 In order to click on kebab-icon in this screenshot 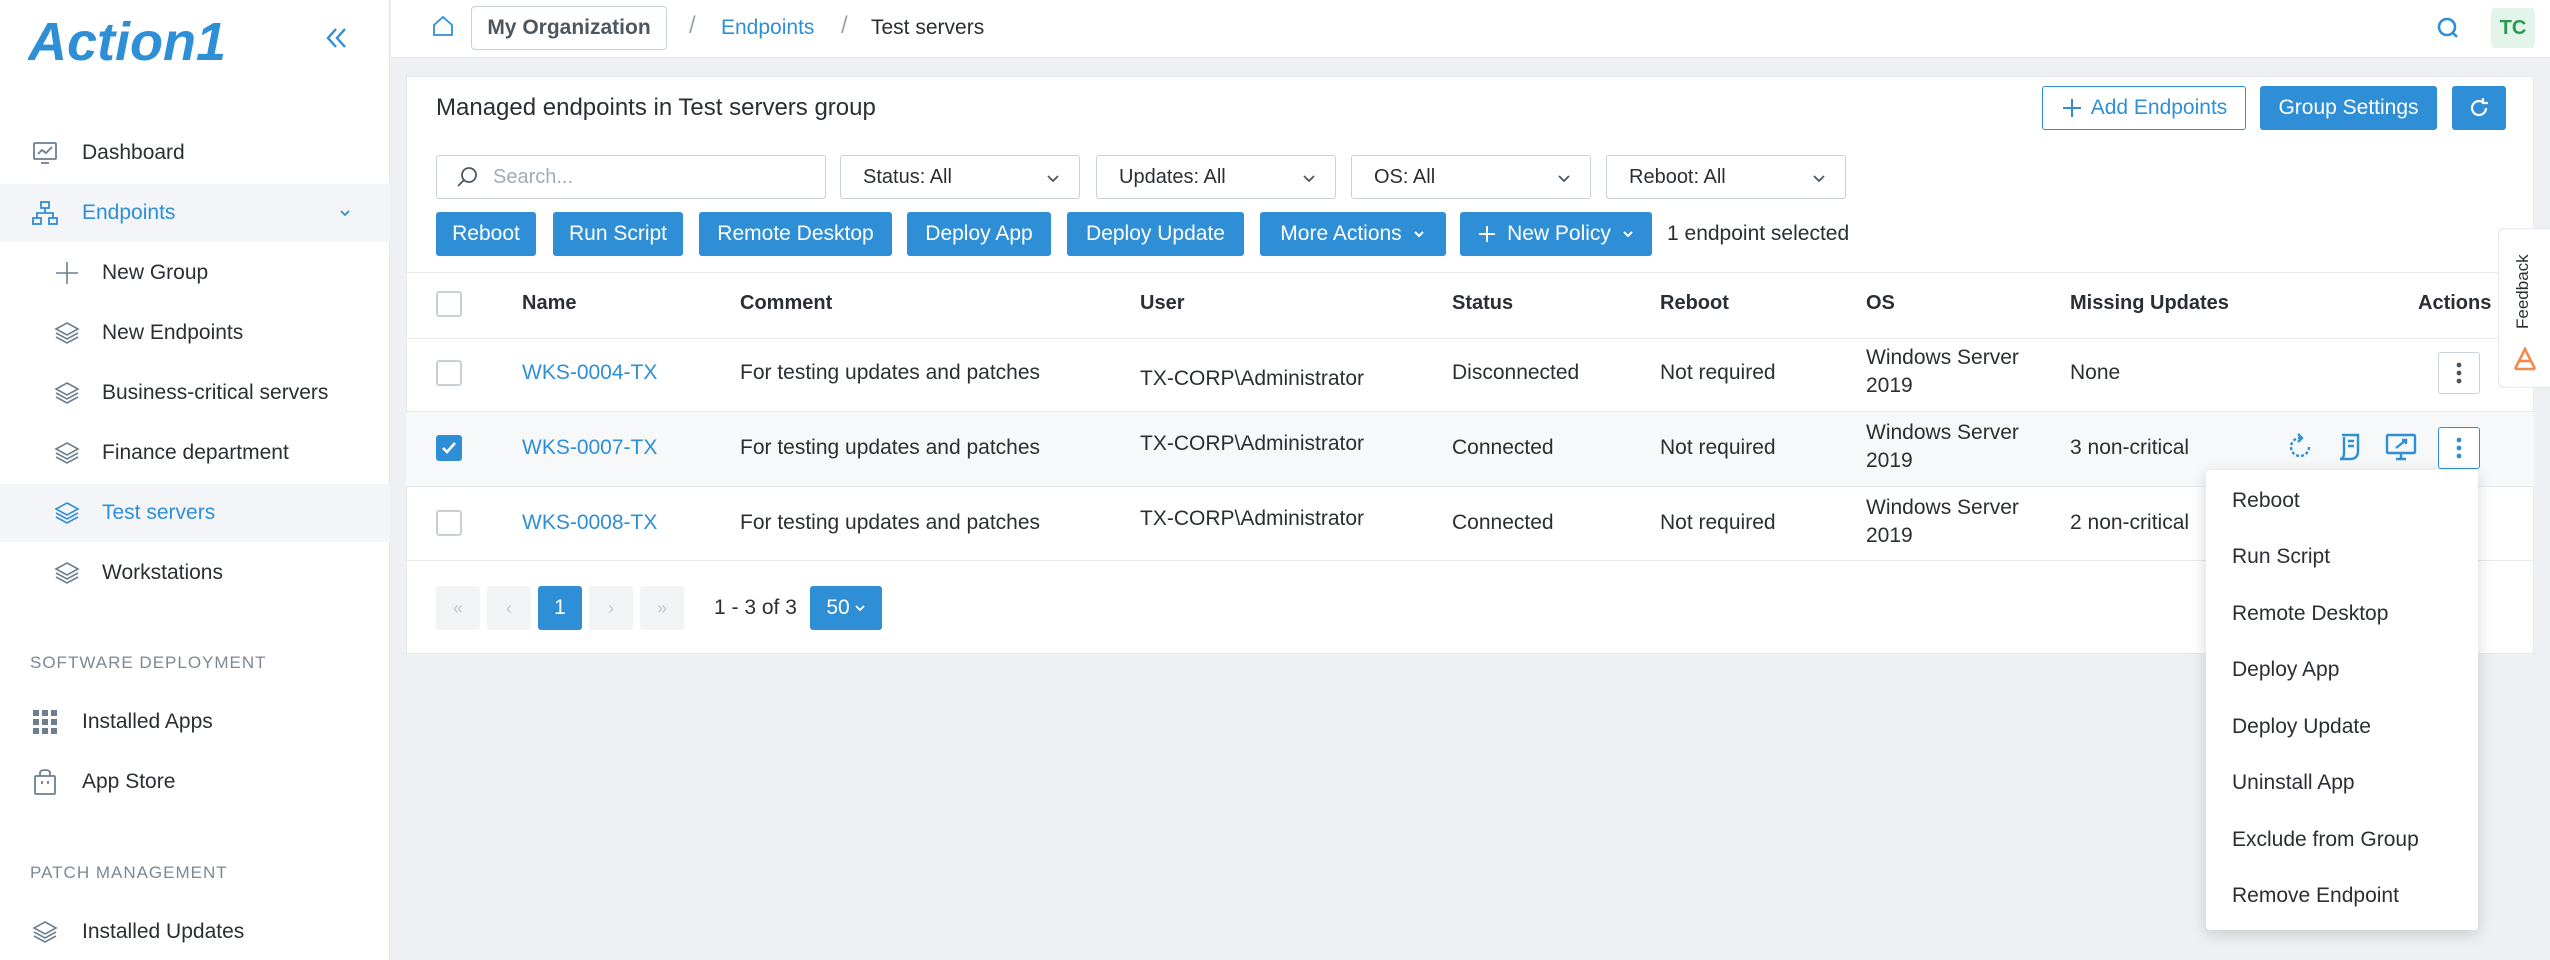, I will do `click(2459, 448)`.